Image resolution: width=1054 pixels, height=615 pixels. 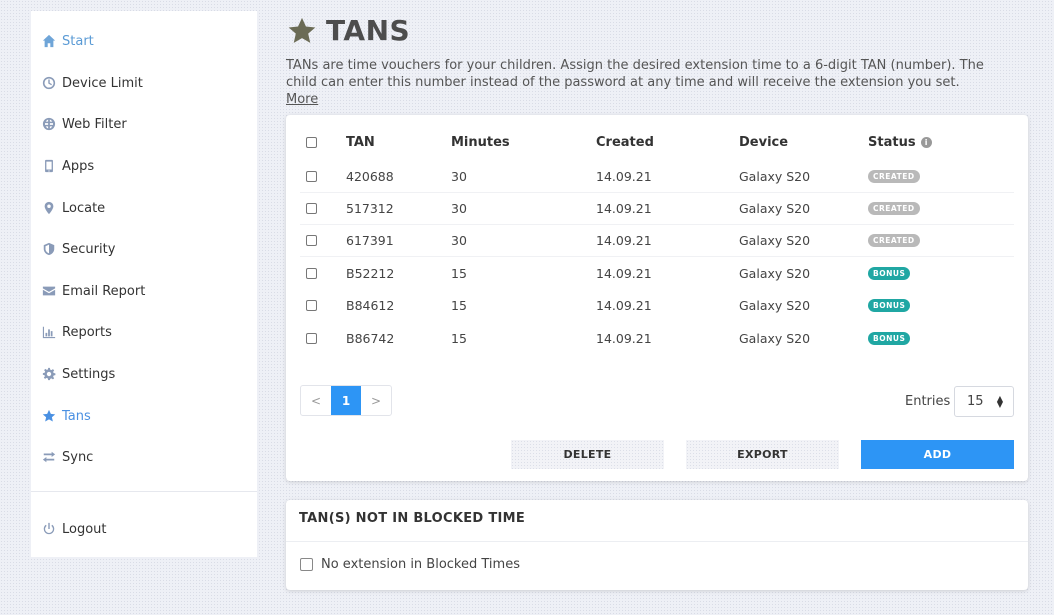 I want to click on column-header-device: Device, so click(x=763, y=142).